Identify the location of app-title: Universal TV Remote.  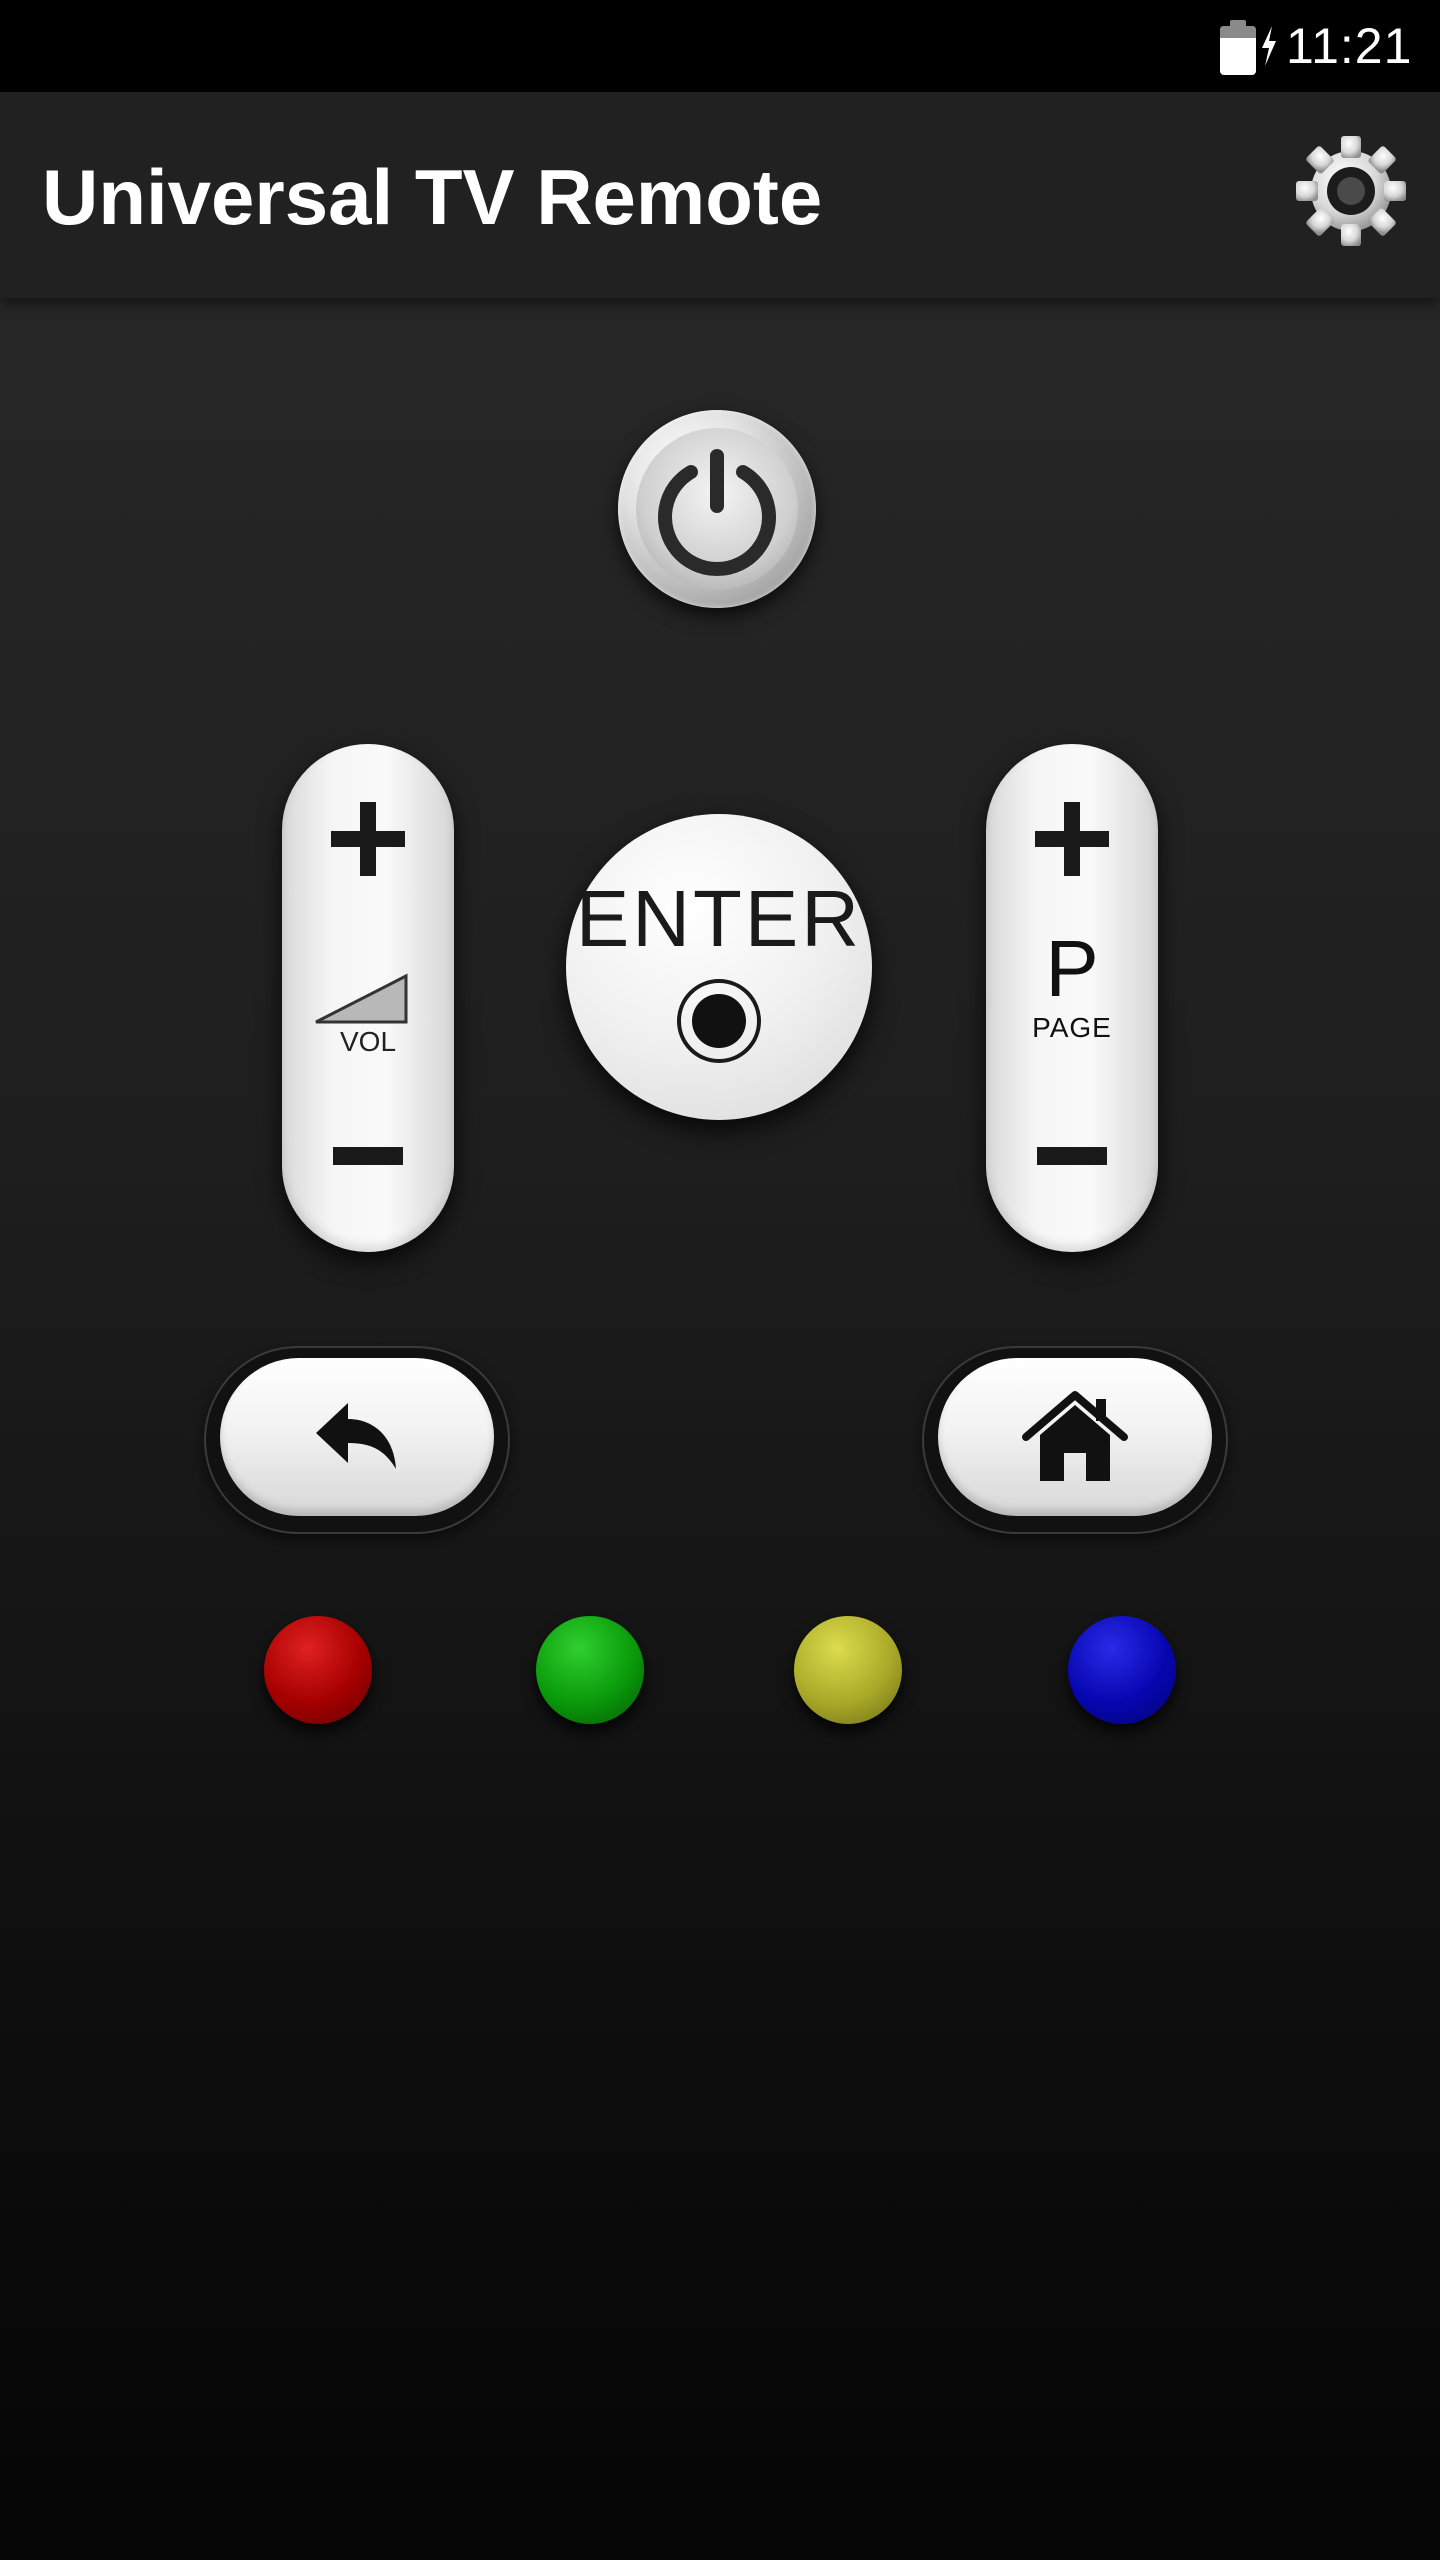
(432, 197).